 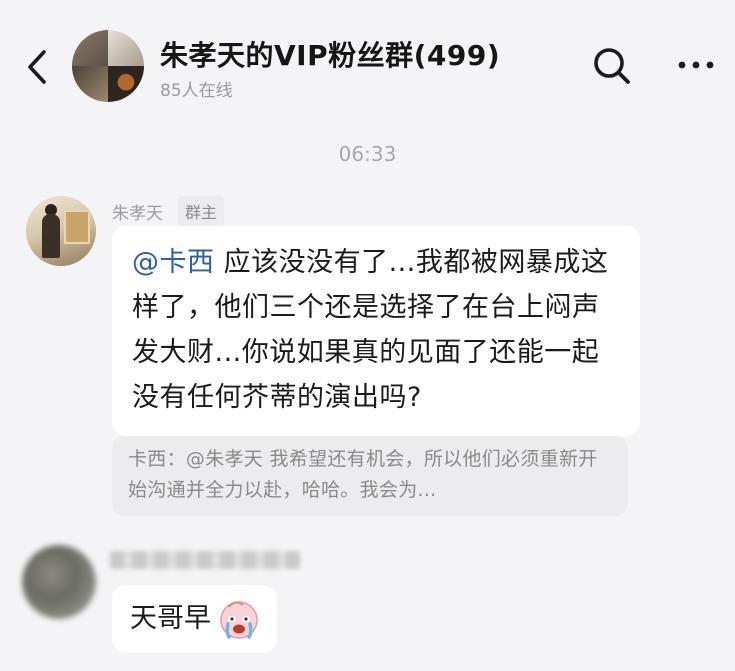 I want to click on message-bubble: 天哥早, so click(x=194, y=619).